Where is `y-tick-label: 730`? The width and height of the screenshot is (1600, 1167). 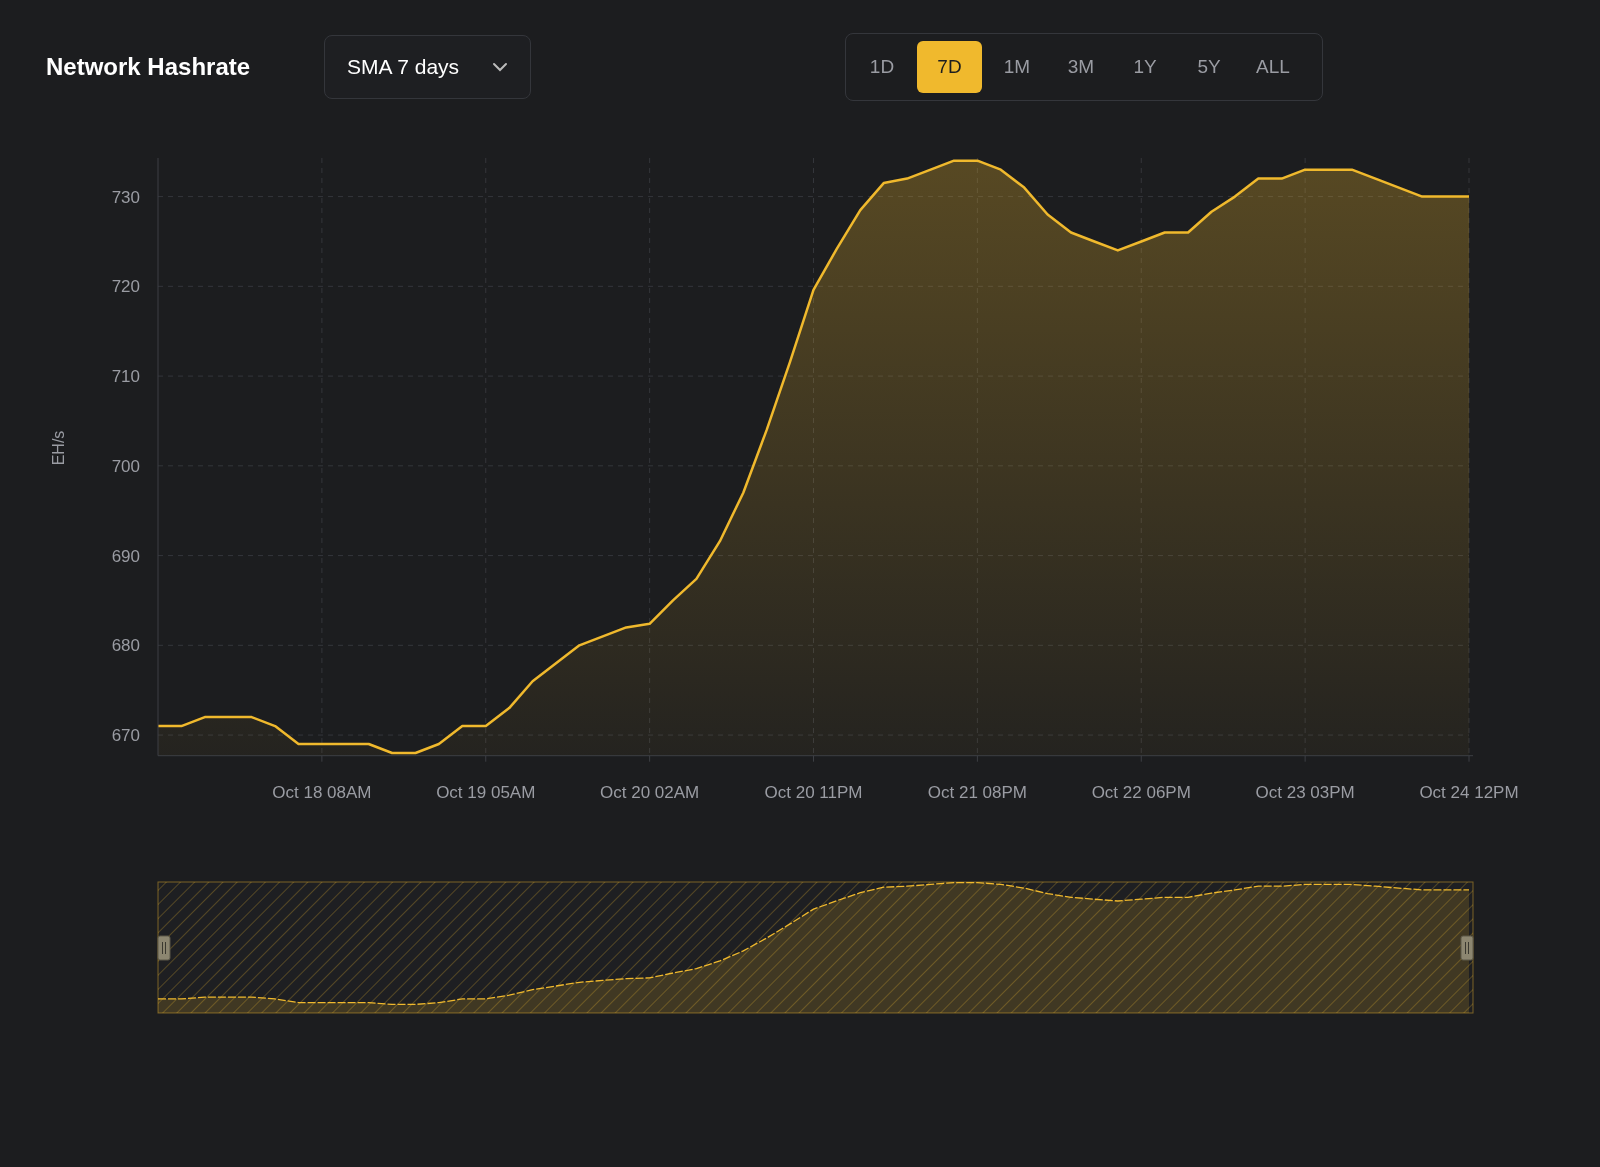 y-tick-label: 730 is located at coordinates (125, 197).